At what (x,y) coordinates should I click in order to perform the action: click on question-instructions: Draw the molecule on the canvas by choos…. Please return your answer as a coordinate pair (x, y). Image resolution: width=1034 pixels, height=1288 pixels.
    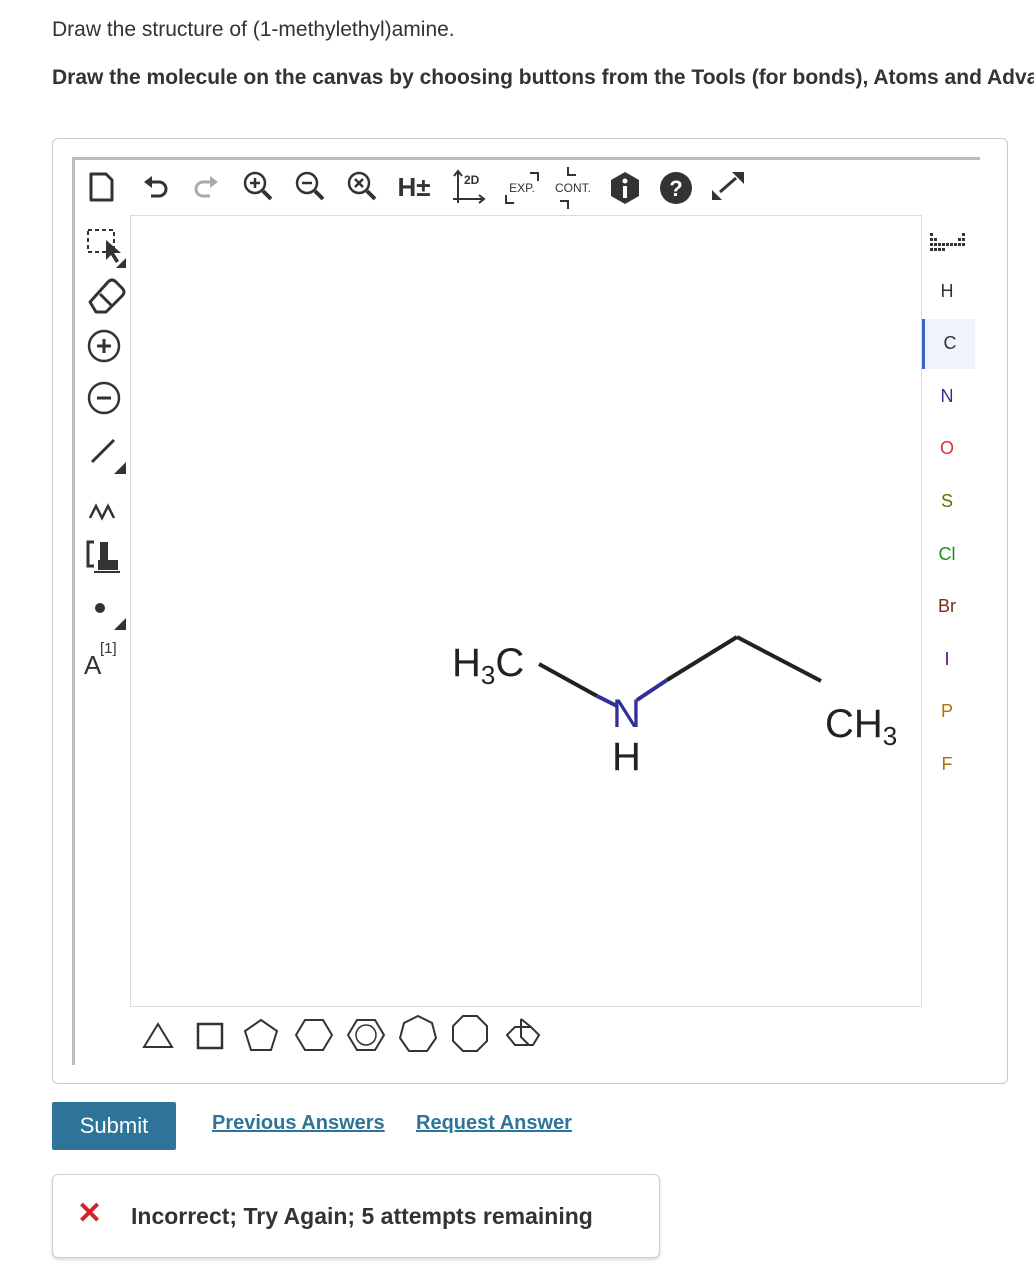
    Looking at the image, I should click on (543, 77).